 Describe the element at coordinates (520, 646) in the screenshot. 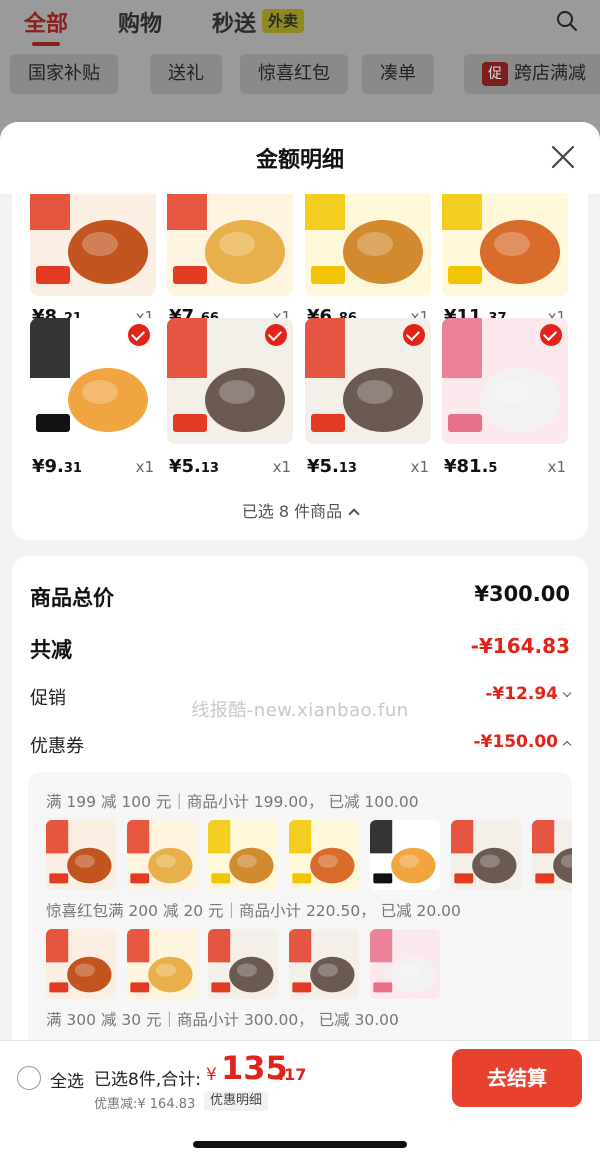

I see `total-reduce-value: -¥164.83` at that location.